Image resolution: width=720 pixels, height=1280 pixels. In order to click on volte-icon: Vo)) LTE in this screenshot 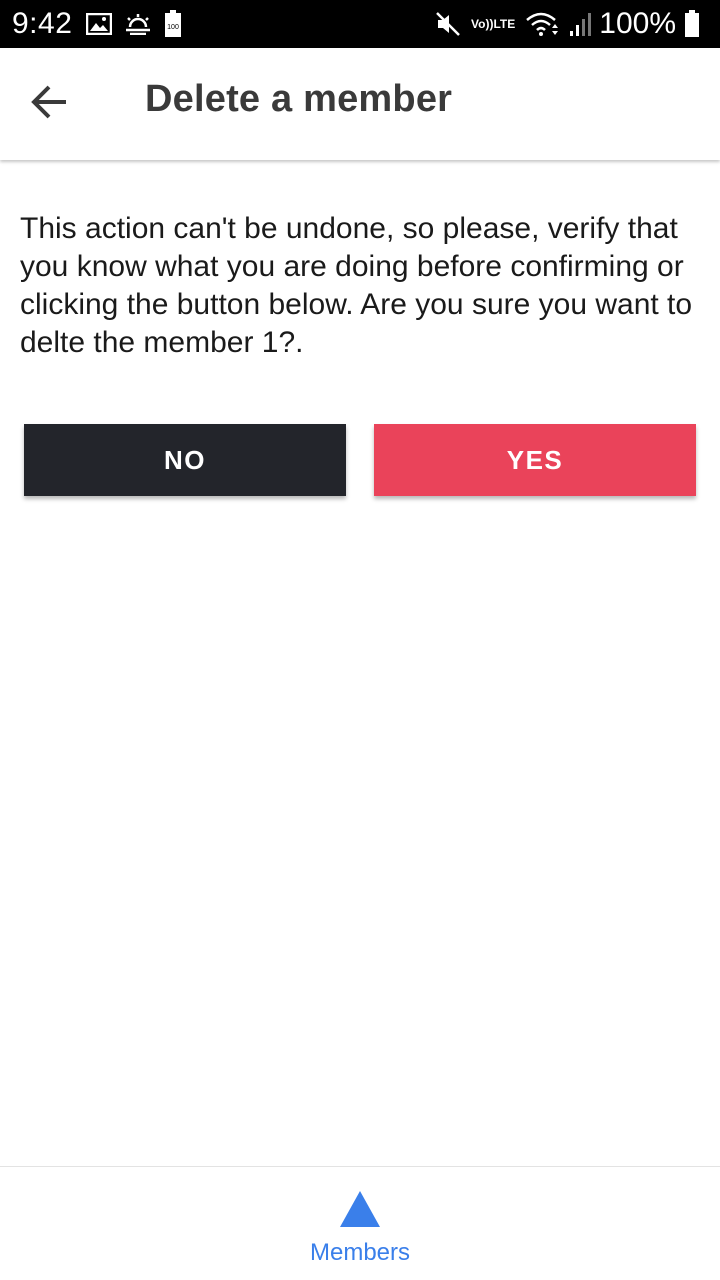, I will do `click(493, 24)`.